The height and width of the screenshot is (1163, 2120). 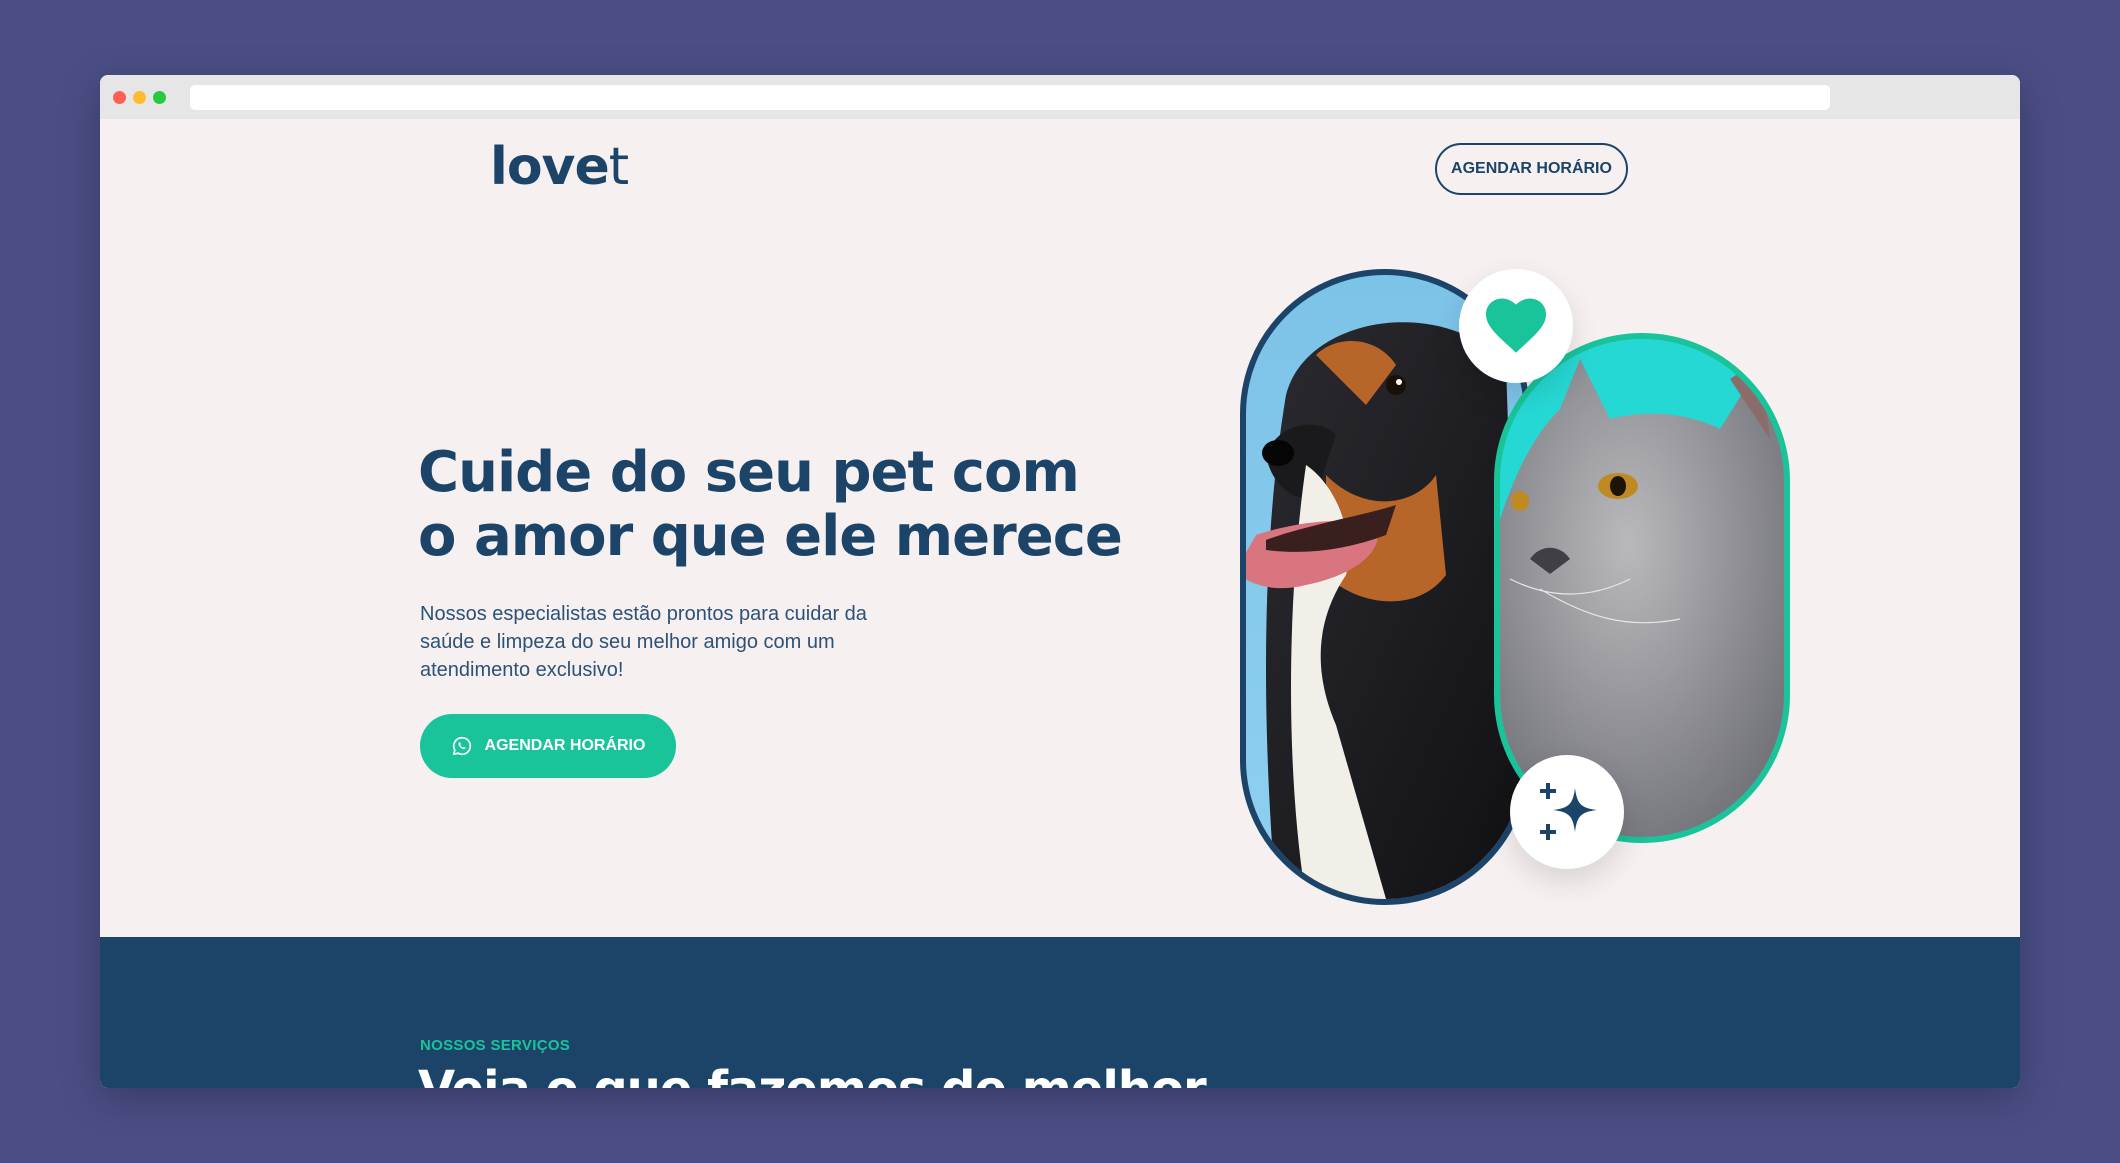 I want to click on hero-title-line-1: Cuide do seu pet com, so click(x=749, y=472).